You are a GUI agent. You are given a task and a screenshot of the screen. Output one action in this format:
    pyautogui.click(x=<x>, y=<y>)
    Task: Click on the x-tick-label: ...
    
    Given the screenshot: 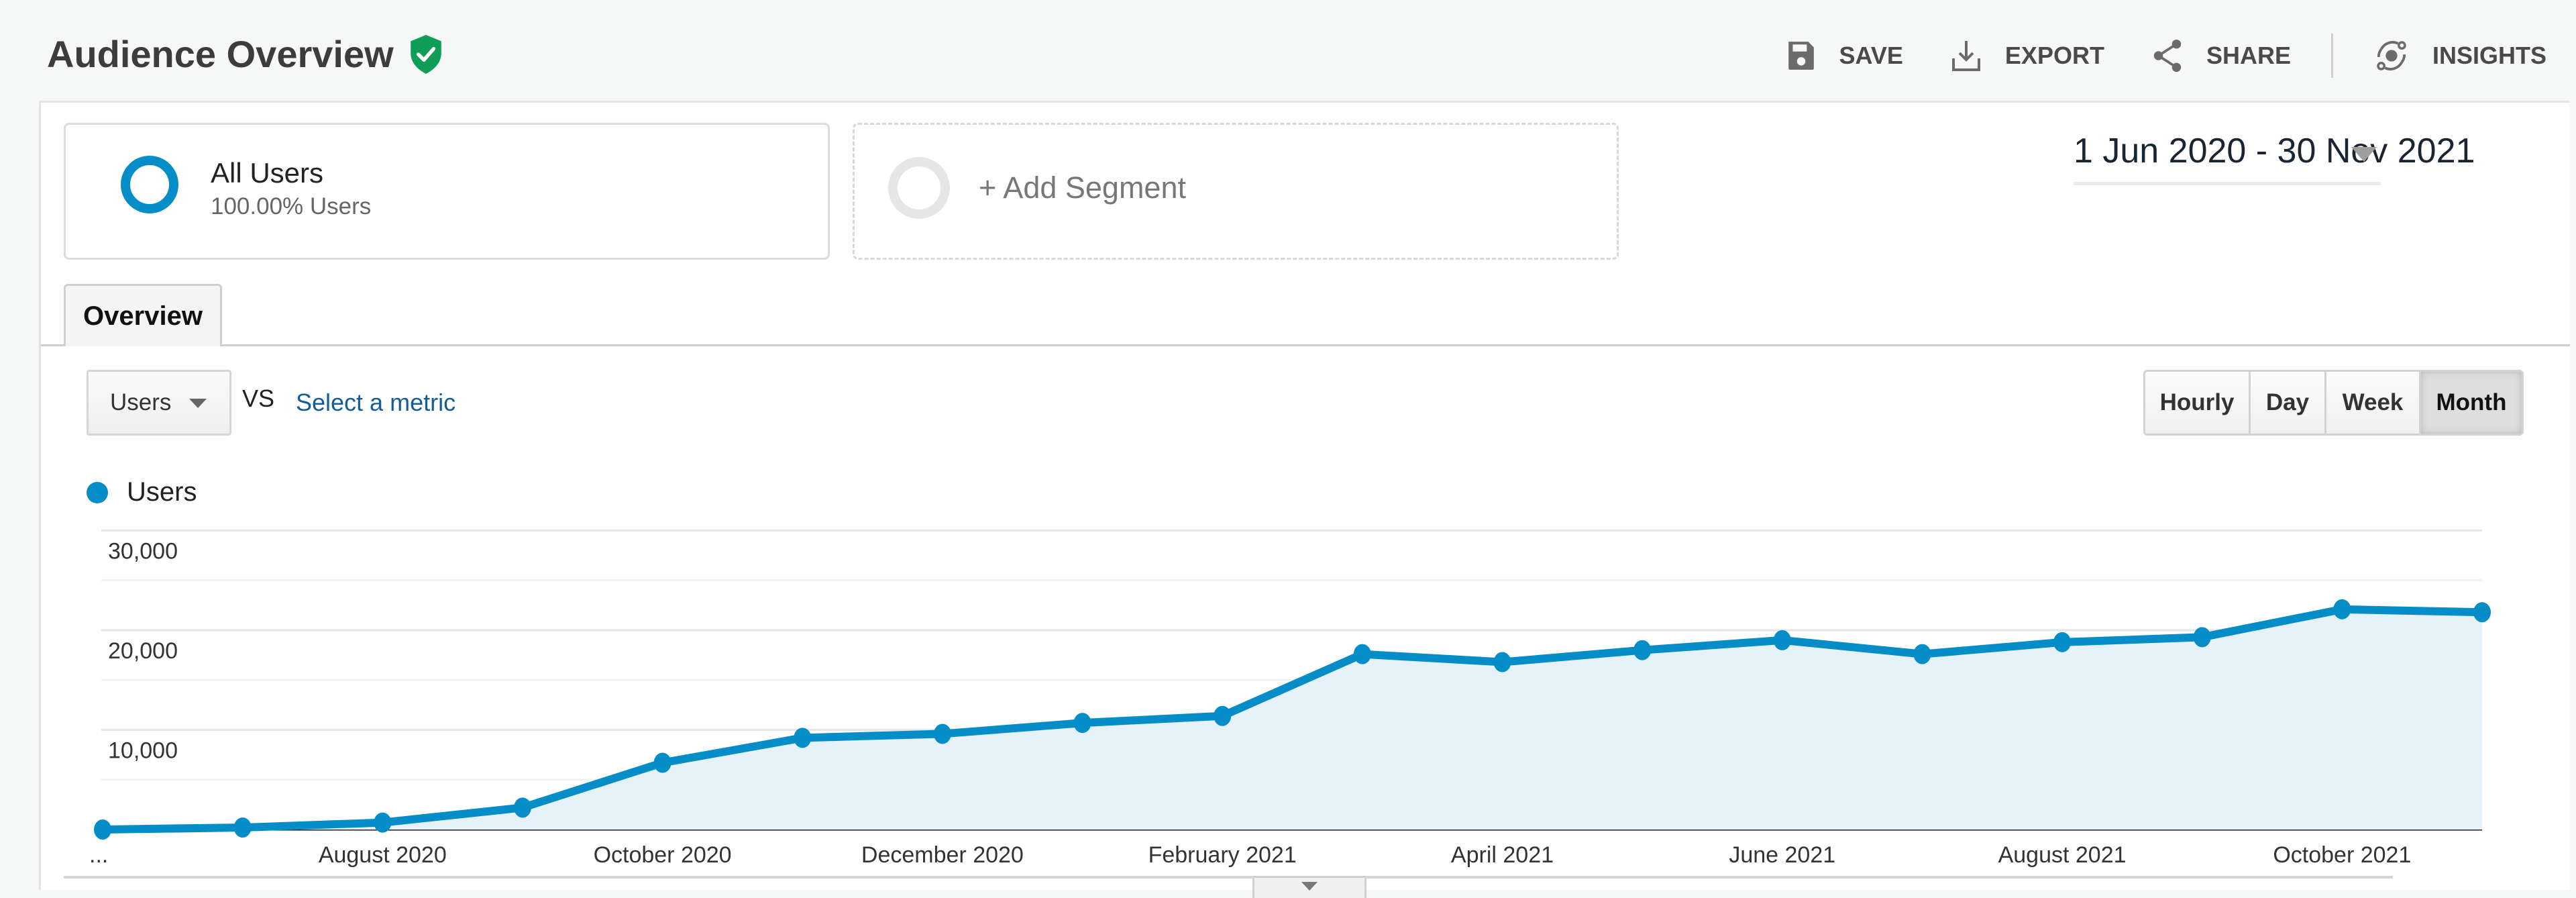 What is the action you would take?
    pyautogui.click(x=98, y=855)
    